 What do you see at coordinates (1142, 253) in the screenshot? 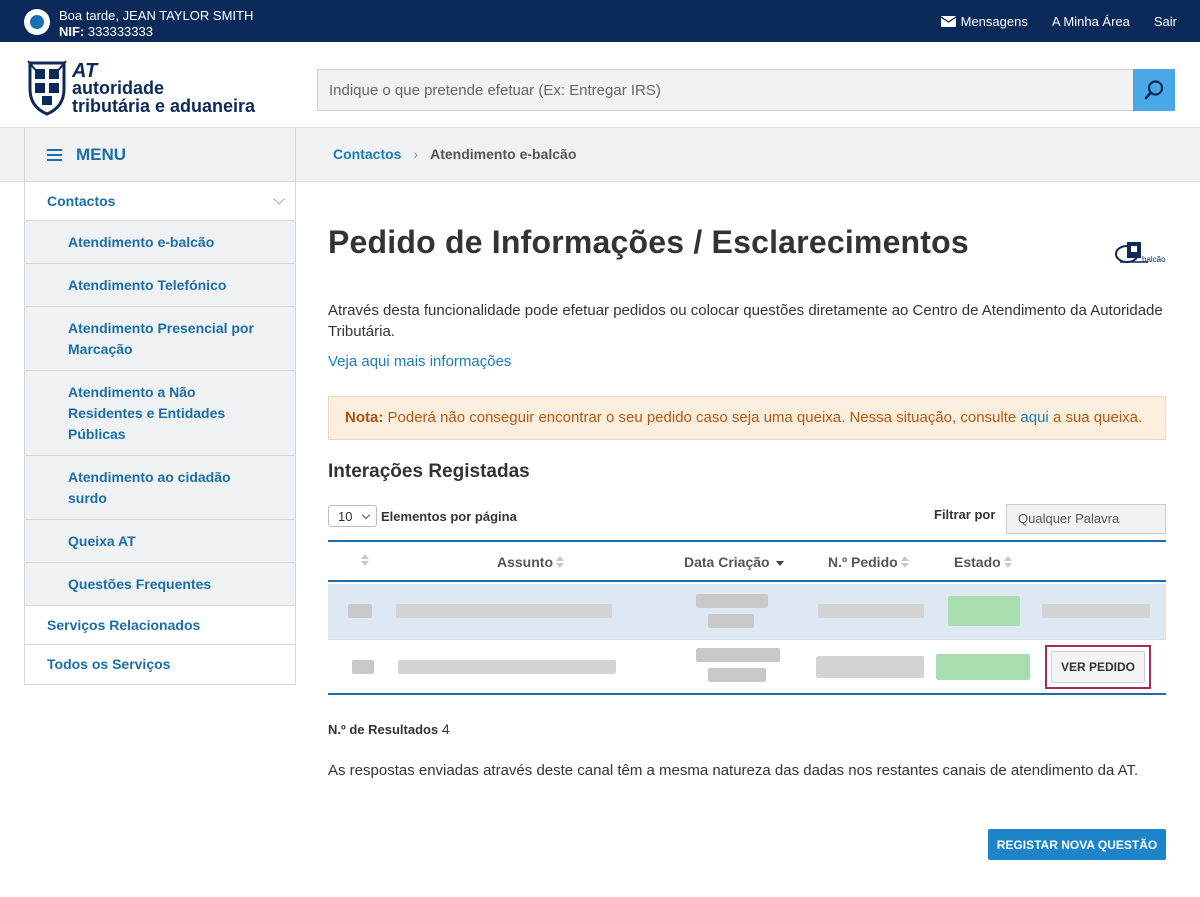
I see `ebalcao-logo: balcão` at bounding box center [1142, 253].